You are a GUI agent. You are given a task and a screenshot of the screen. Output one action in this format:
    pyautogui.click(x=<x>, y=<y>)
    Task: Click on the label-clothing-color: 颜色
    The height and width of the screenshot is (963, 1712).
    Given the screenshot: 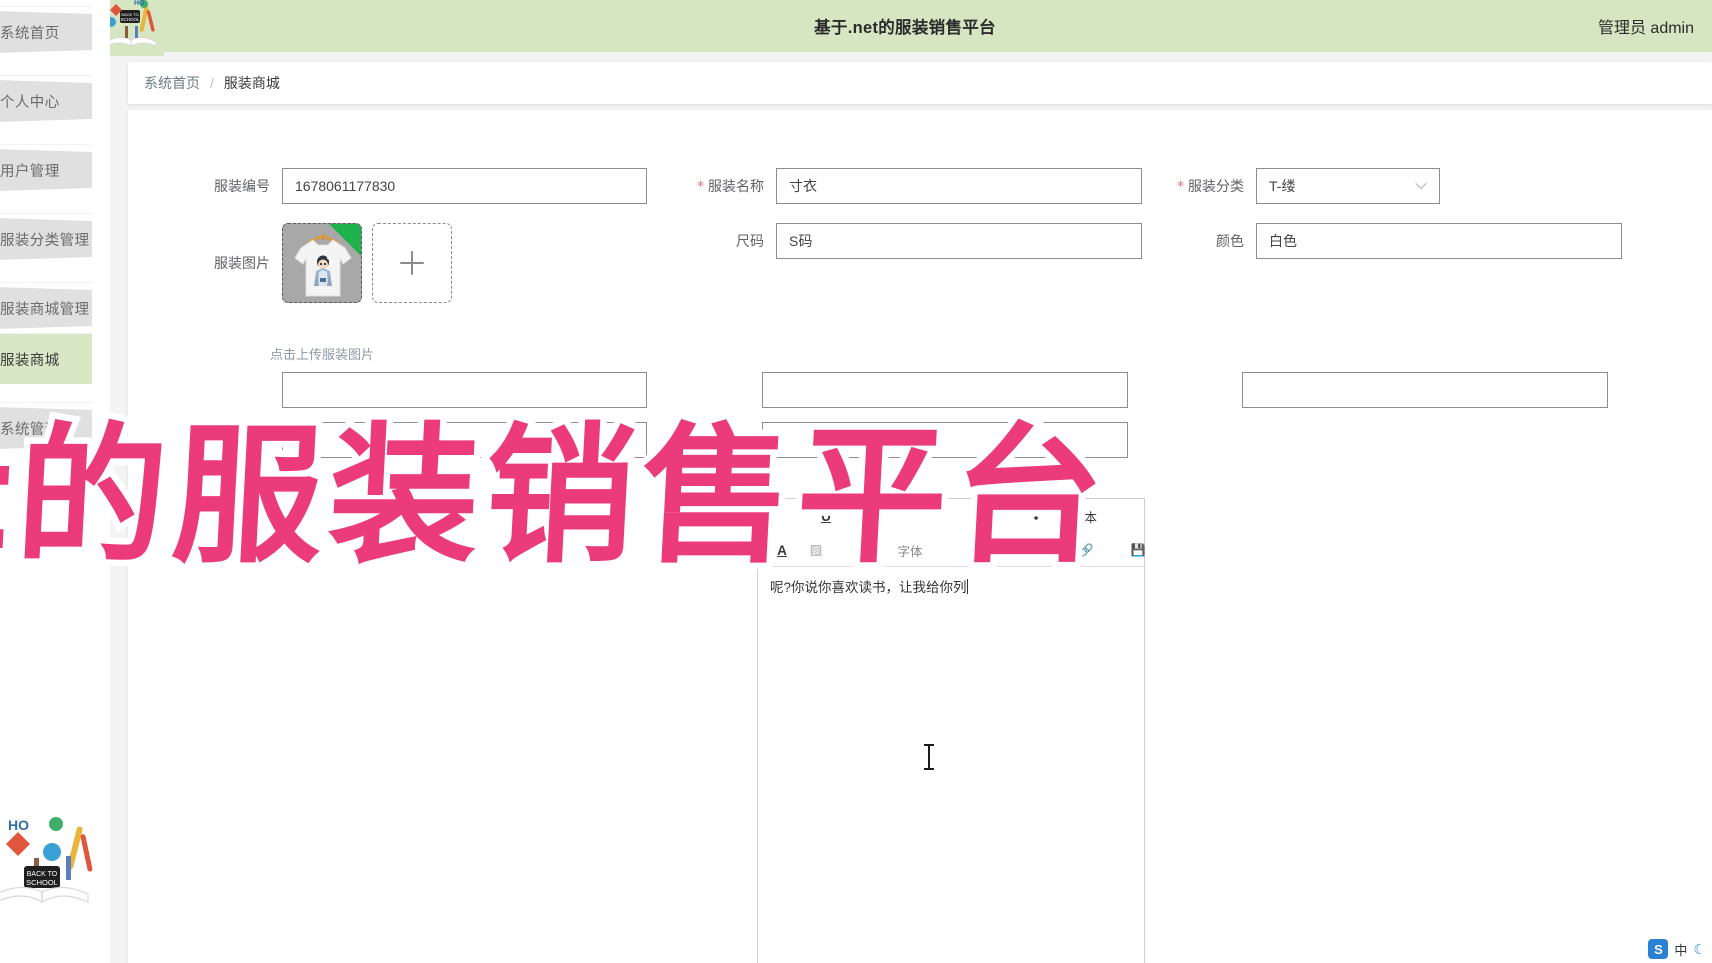 What is the action you would take?
    pyautogui.click(x=1230, y=241)
    